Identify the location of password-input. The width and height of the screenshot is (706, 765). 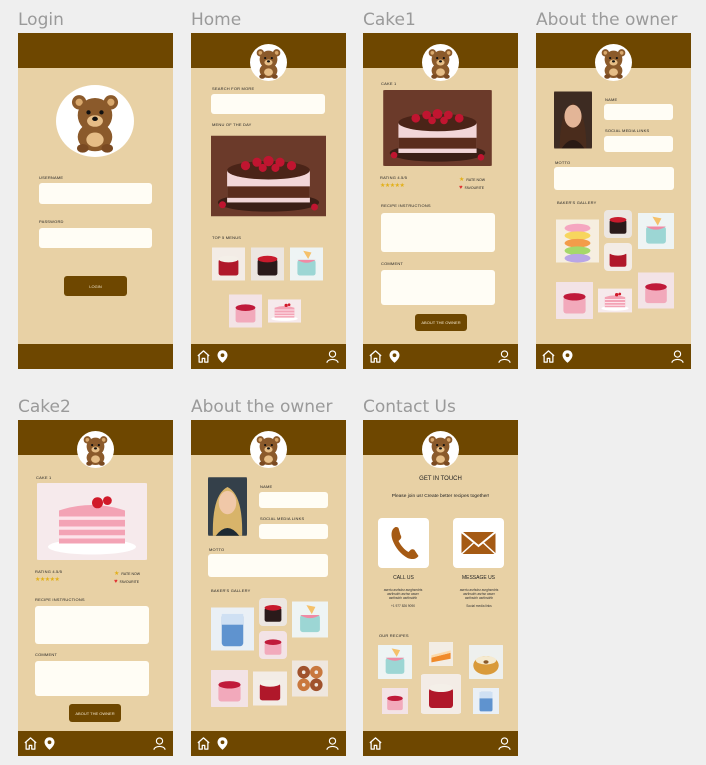
(95, 238).